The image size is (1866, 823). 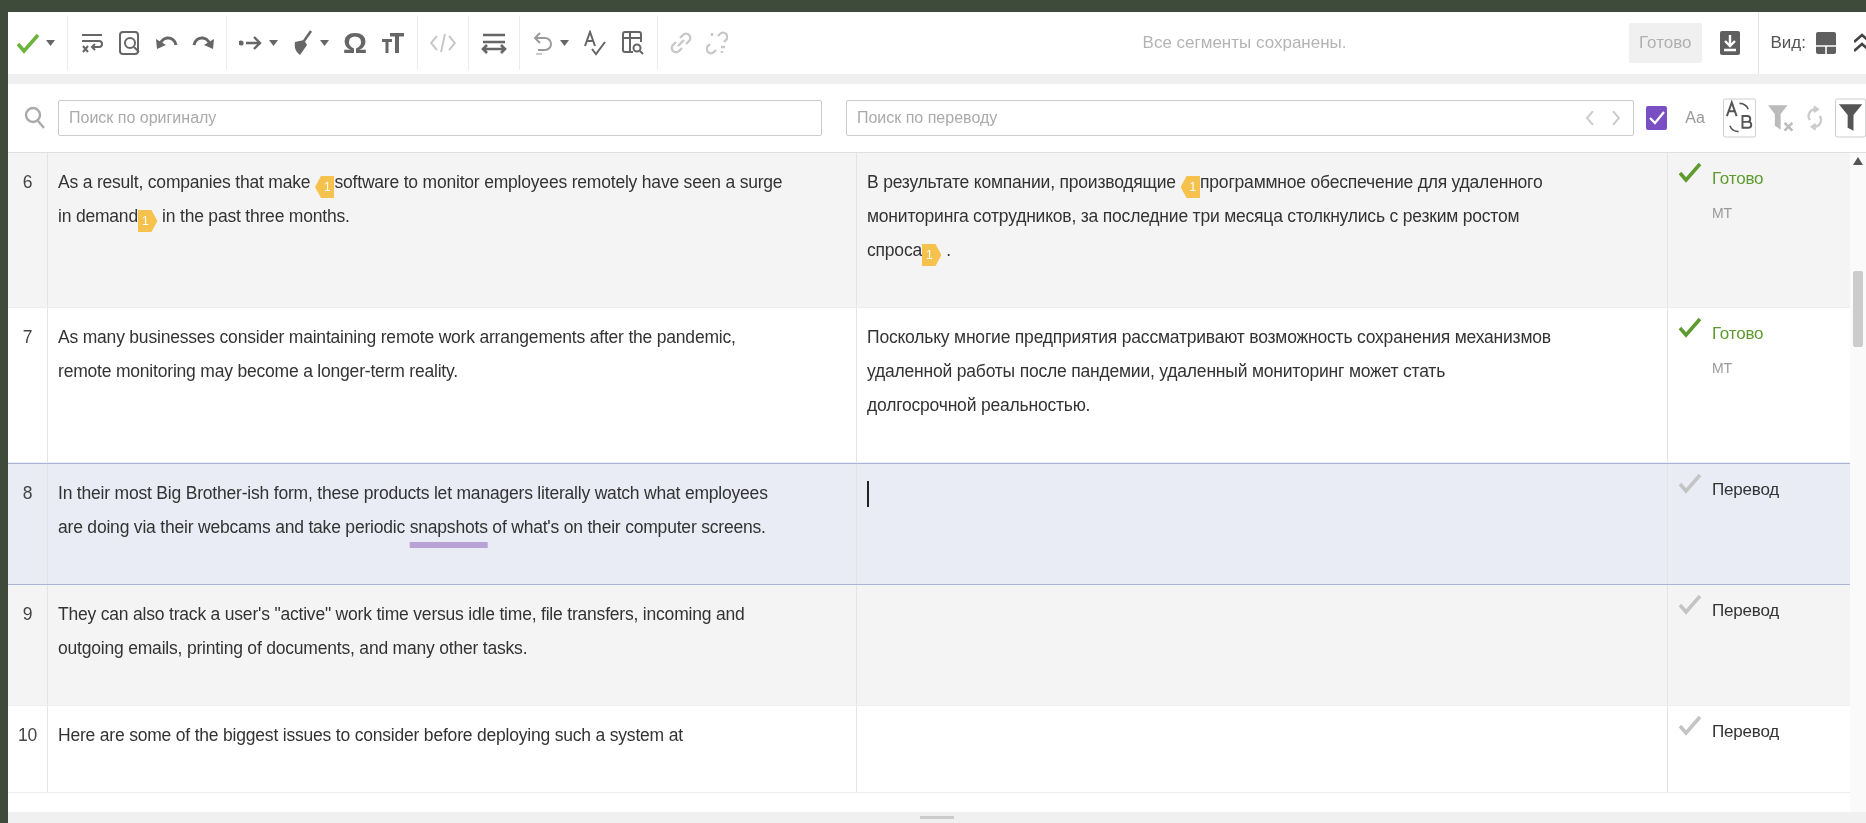 What do you see at coordinates (1244, 43) in the screenshot?
I see `save-status: Все сегменты сохранены.` at bounding box center [1244, 43].